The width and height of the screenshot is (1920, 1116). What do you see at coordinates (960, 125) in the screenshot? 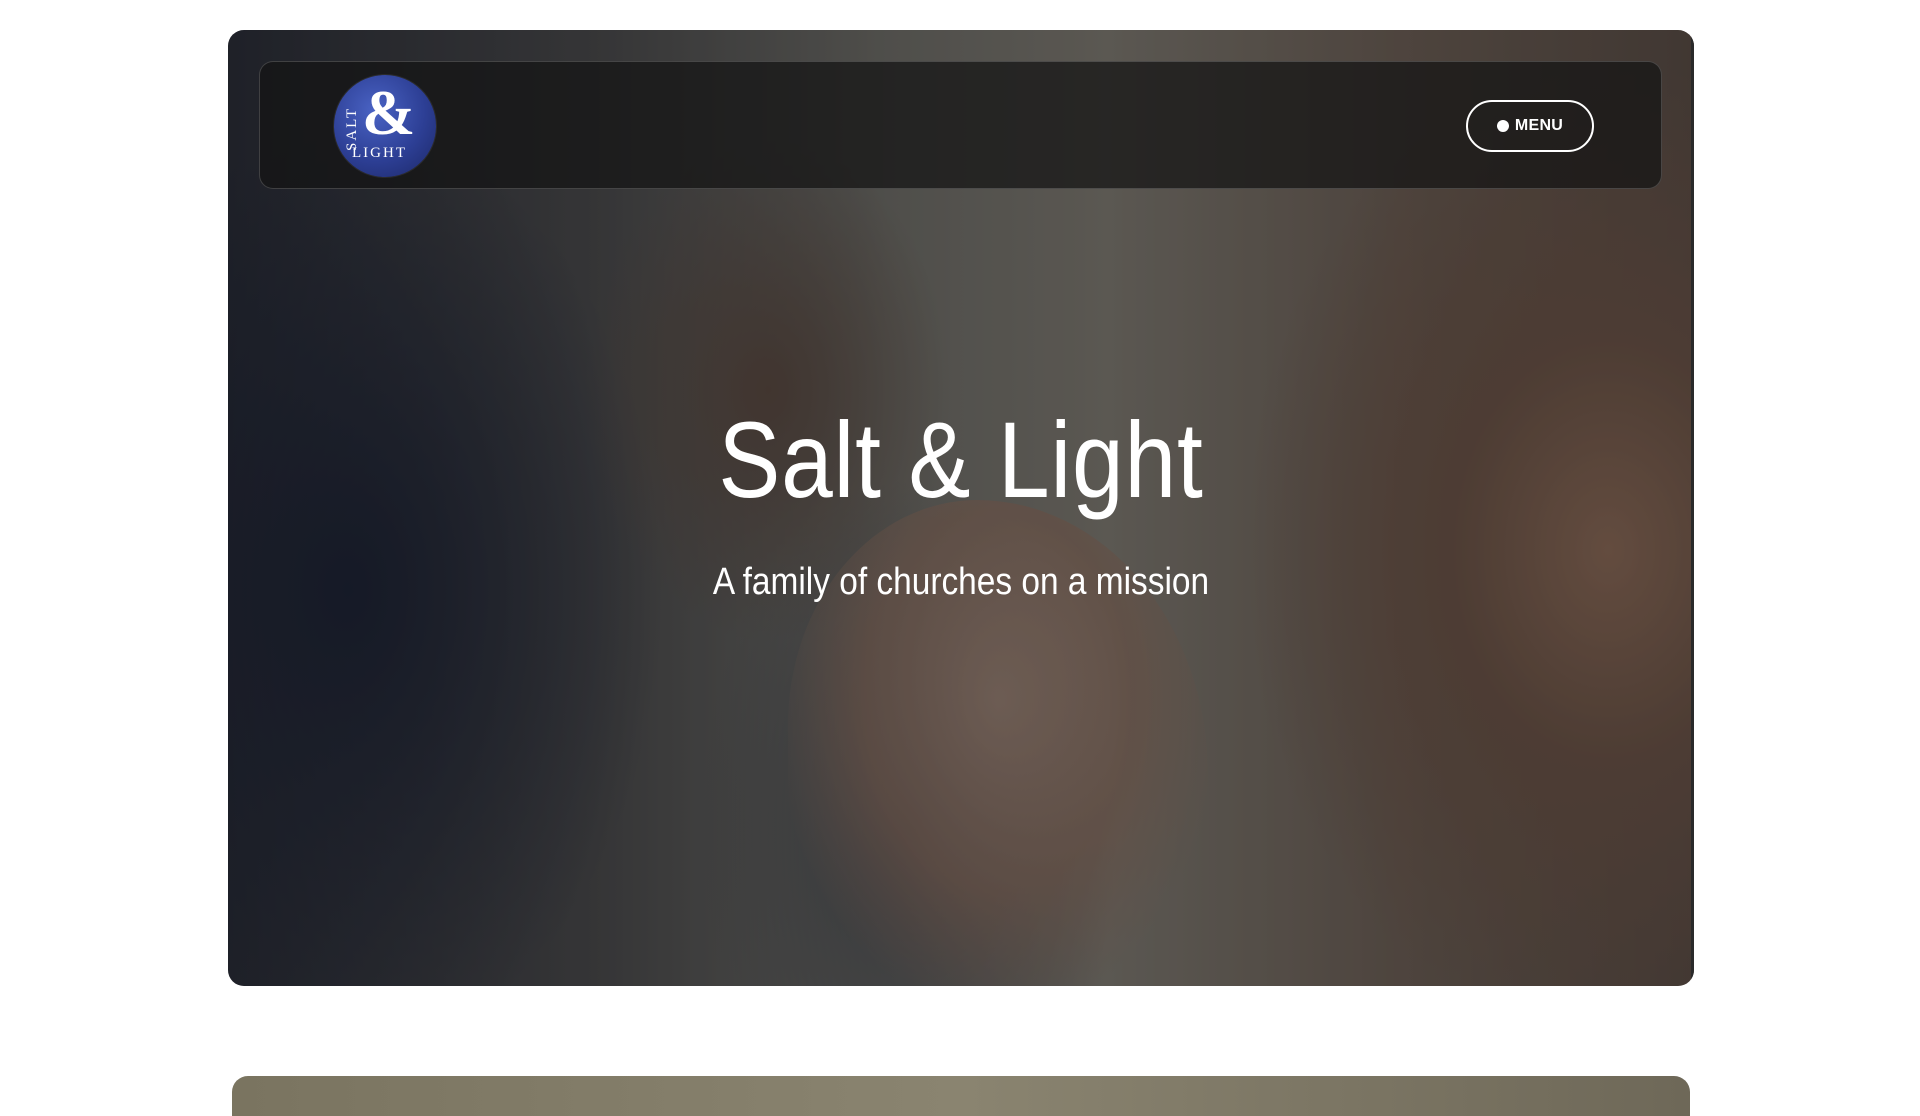
I see `navbar: SALT & LIGHT MENU` at bounding box center [960, 125].